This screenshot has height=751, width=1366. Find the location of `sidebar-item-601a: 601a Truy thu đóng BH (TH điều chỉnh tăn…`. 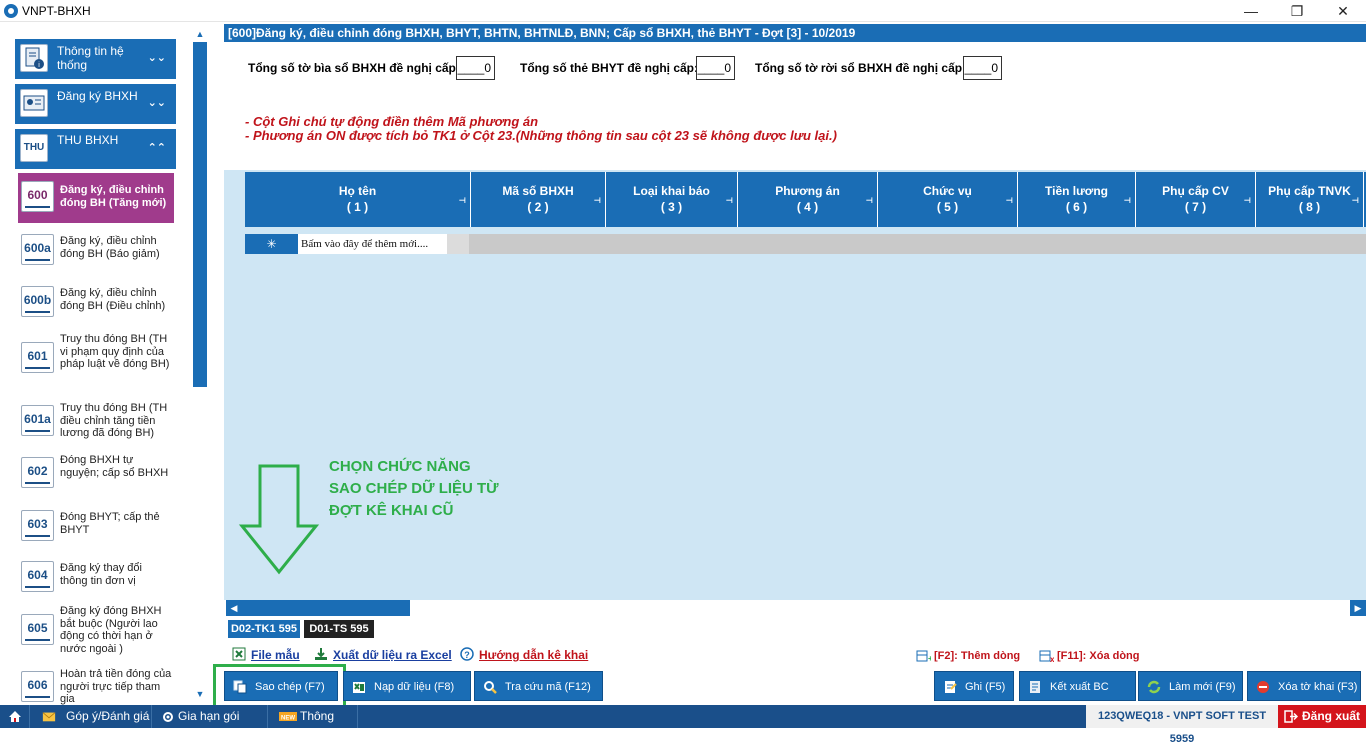

sidebar-item-601a: 601a Truy thu đóng BH (TH điều chỉnh tăn… is located at coordinates (96, 423).